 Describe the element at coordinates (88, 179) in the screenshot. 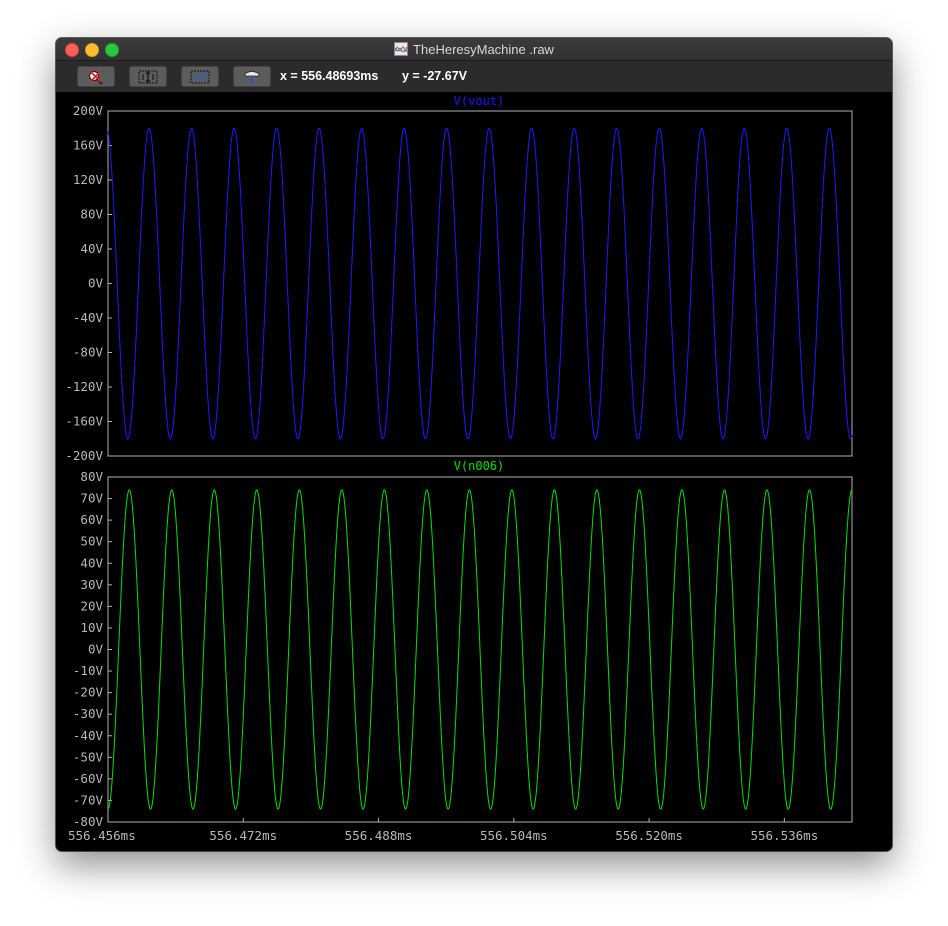

I see `y-tick-label: 120V` at that location.